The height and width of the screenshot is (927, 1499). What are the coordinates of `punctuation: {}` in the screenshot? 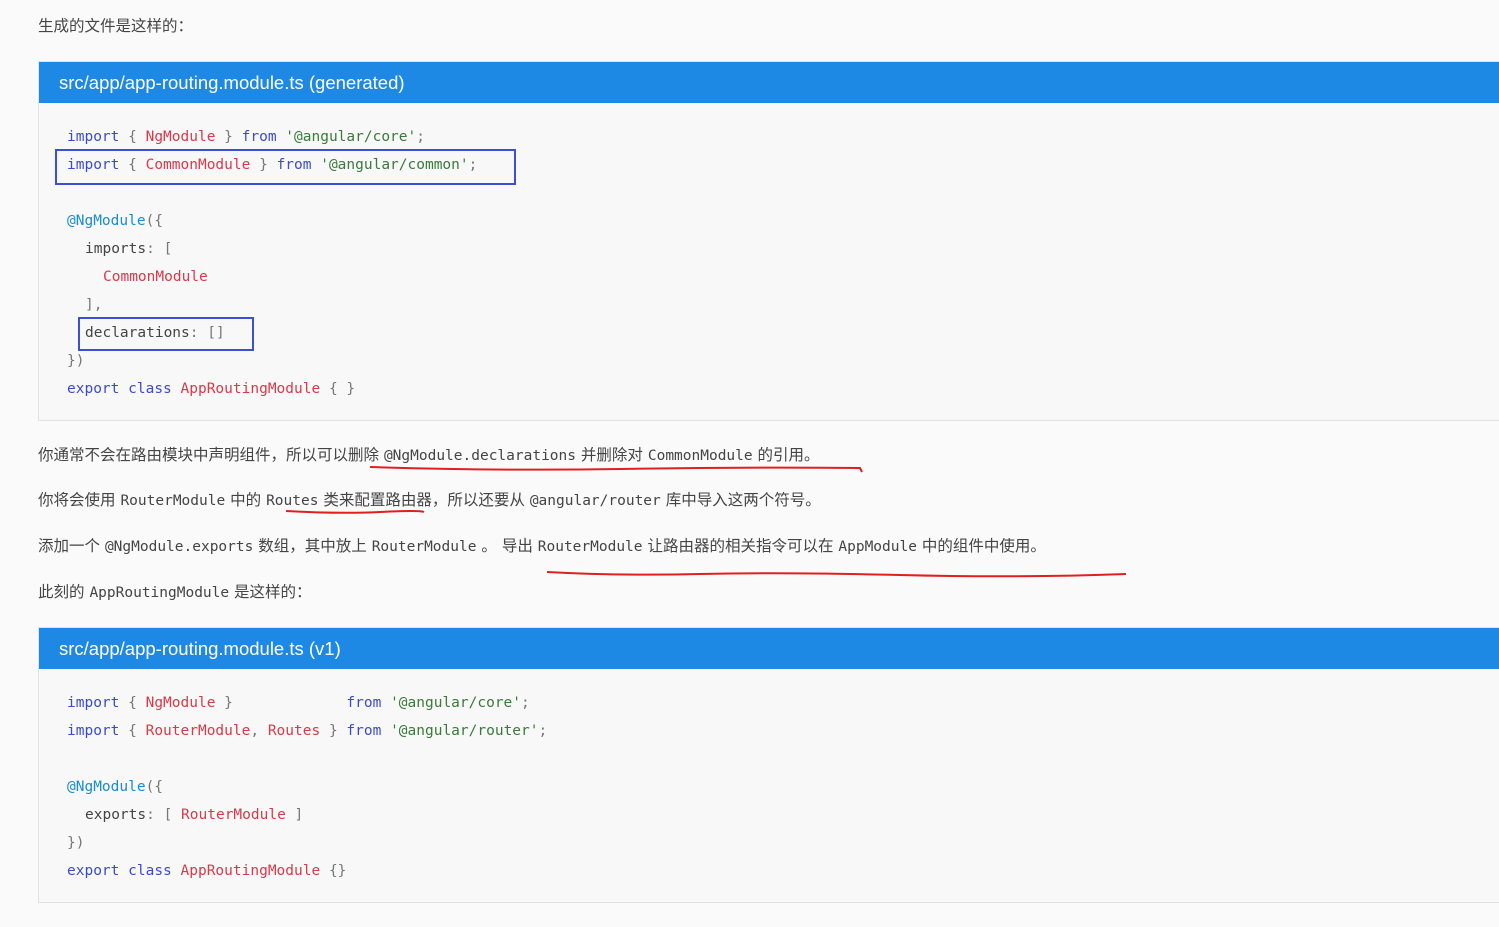 It's located at (337, 871).